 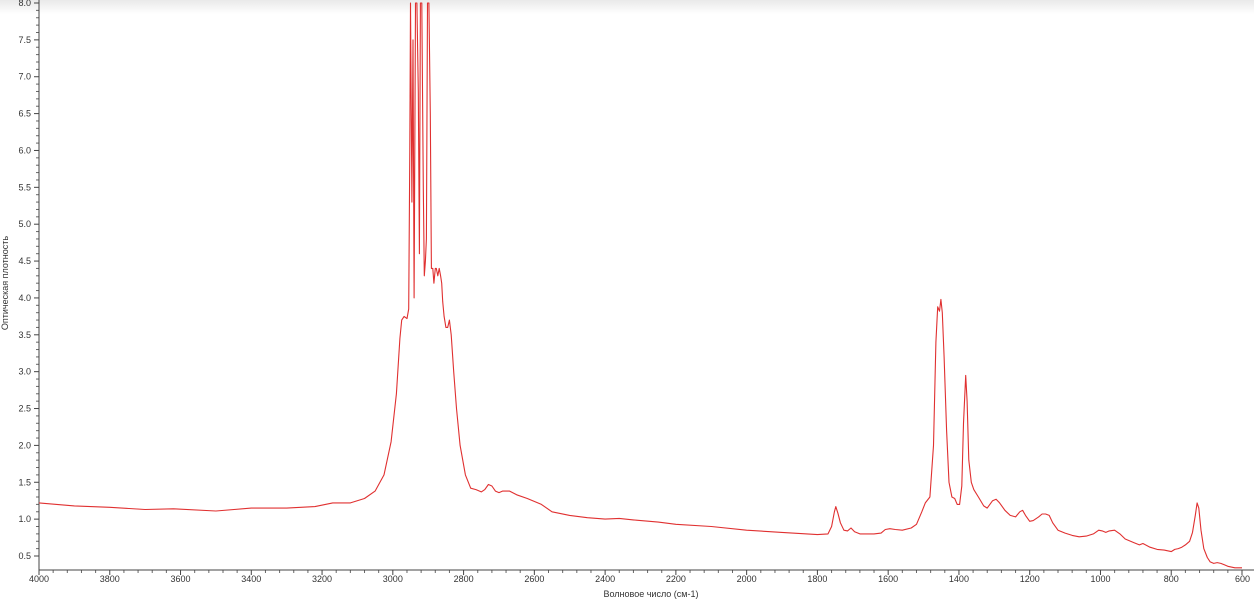 I want to click on x-tick-label: 2000, so click(x=747, y=579).